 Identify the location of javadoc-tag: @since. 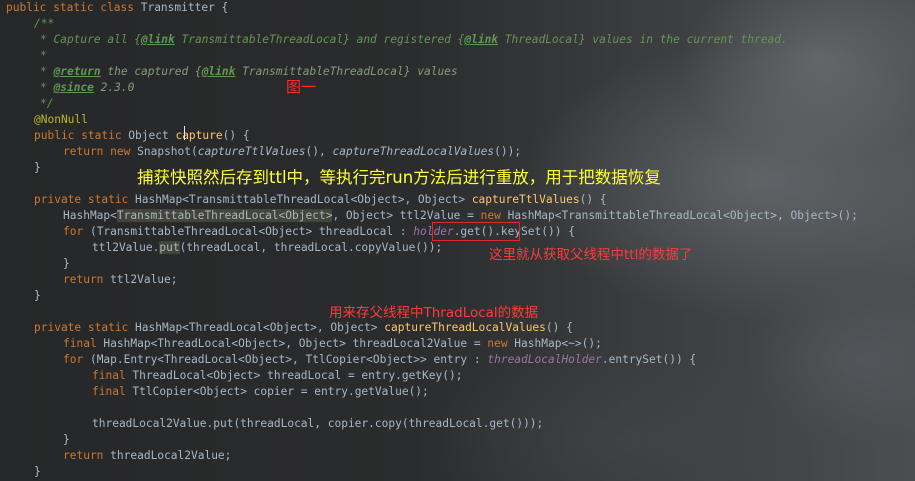
(73, 87).